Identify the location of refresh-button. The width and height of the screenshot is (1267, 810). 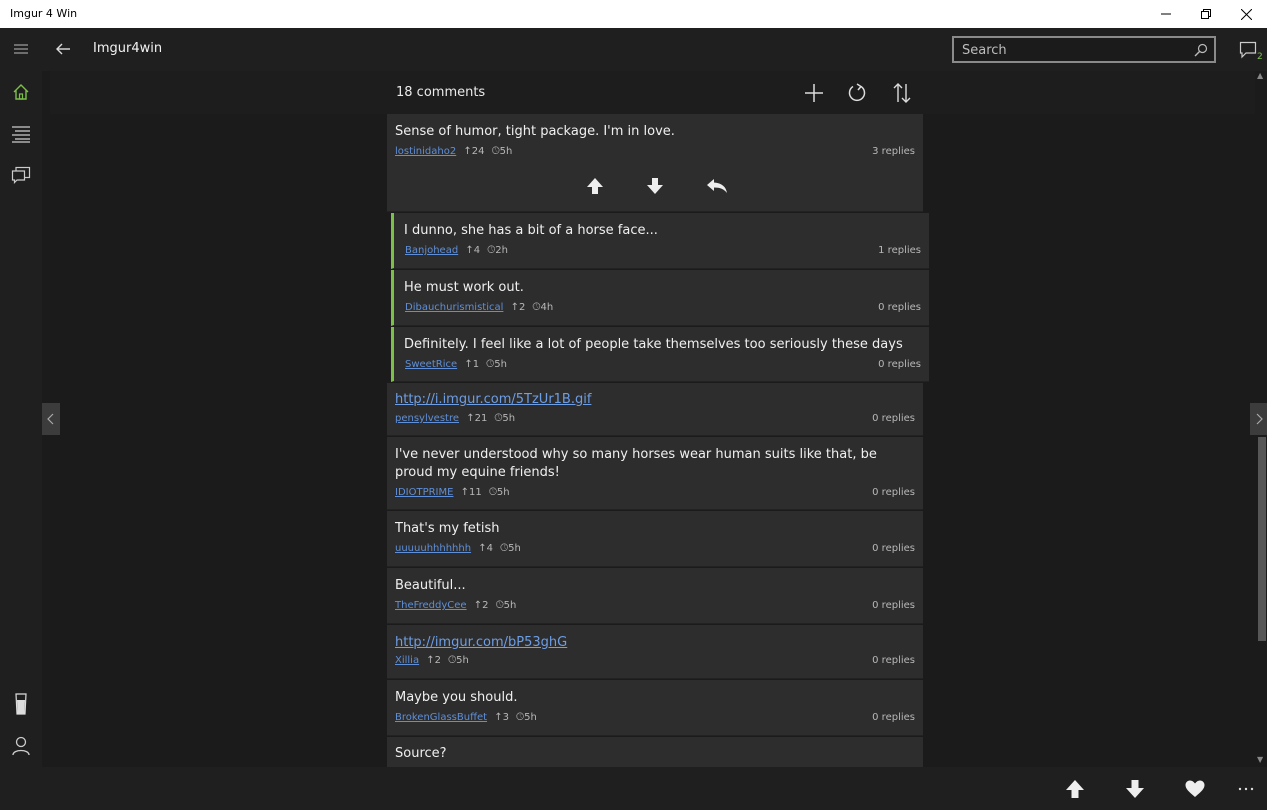
(857, 93).